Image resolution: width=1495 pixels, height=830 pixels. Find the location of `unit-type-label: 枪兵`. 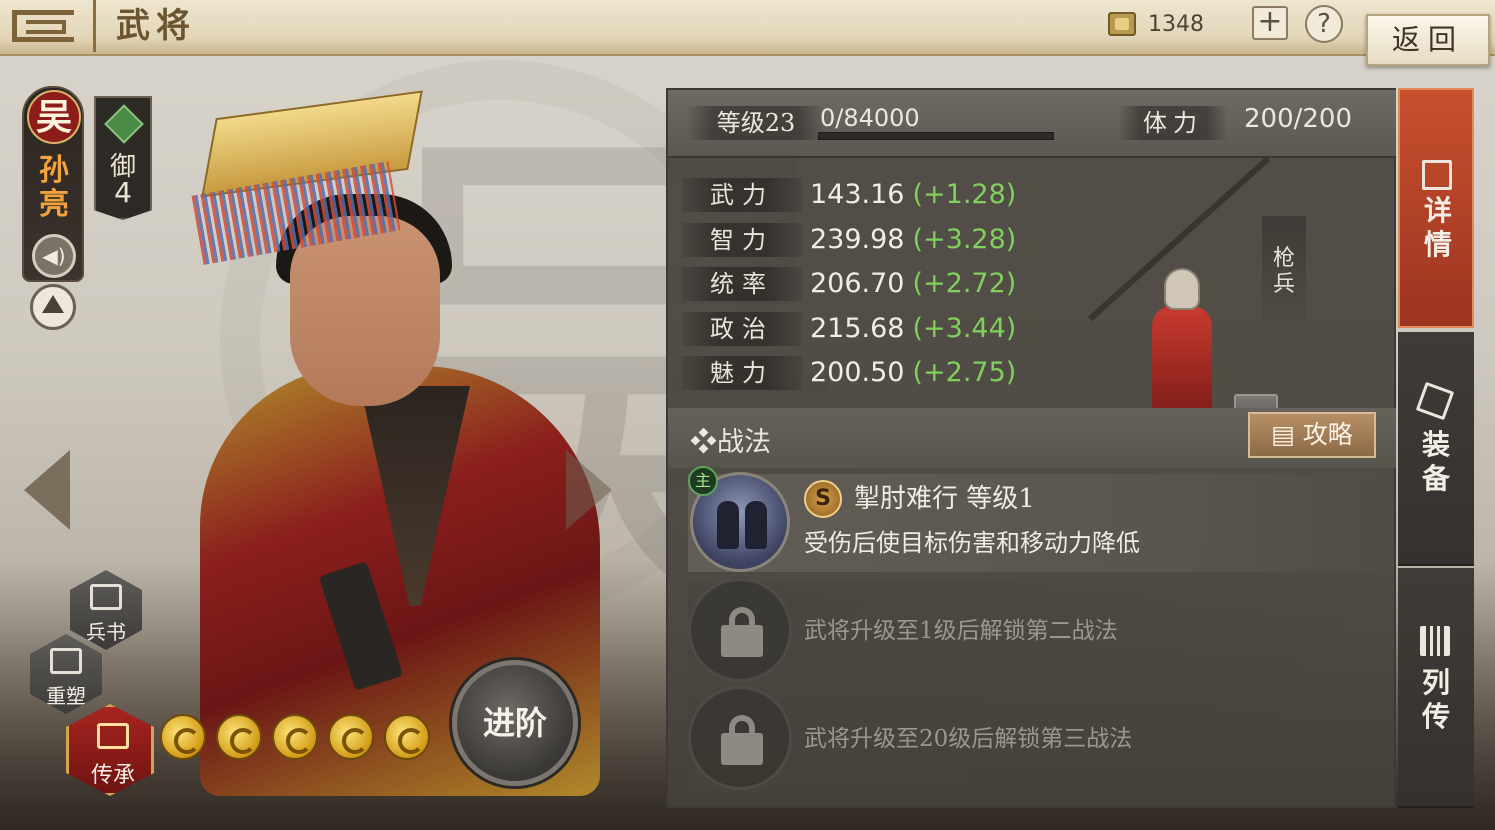

unit-type-label: 枪兵 is located at coordinates (1283, 271).